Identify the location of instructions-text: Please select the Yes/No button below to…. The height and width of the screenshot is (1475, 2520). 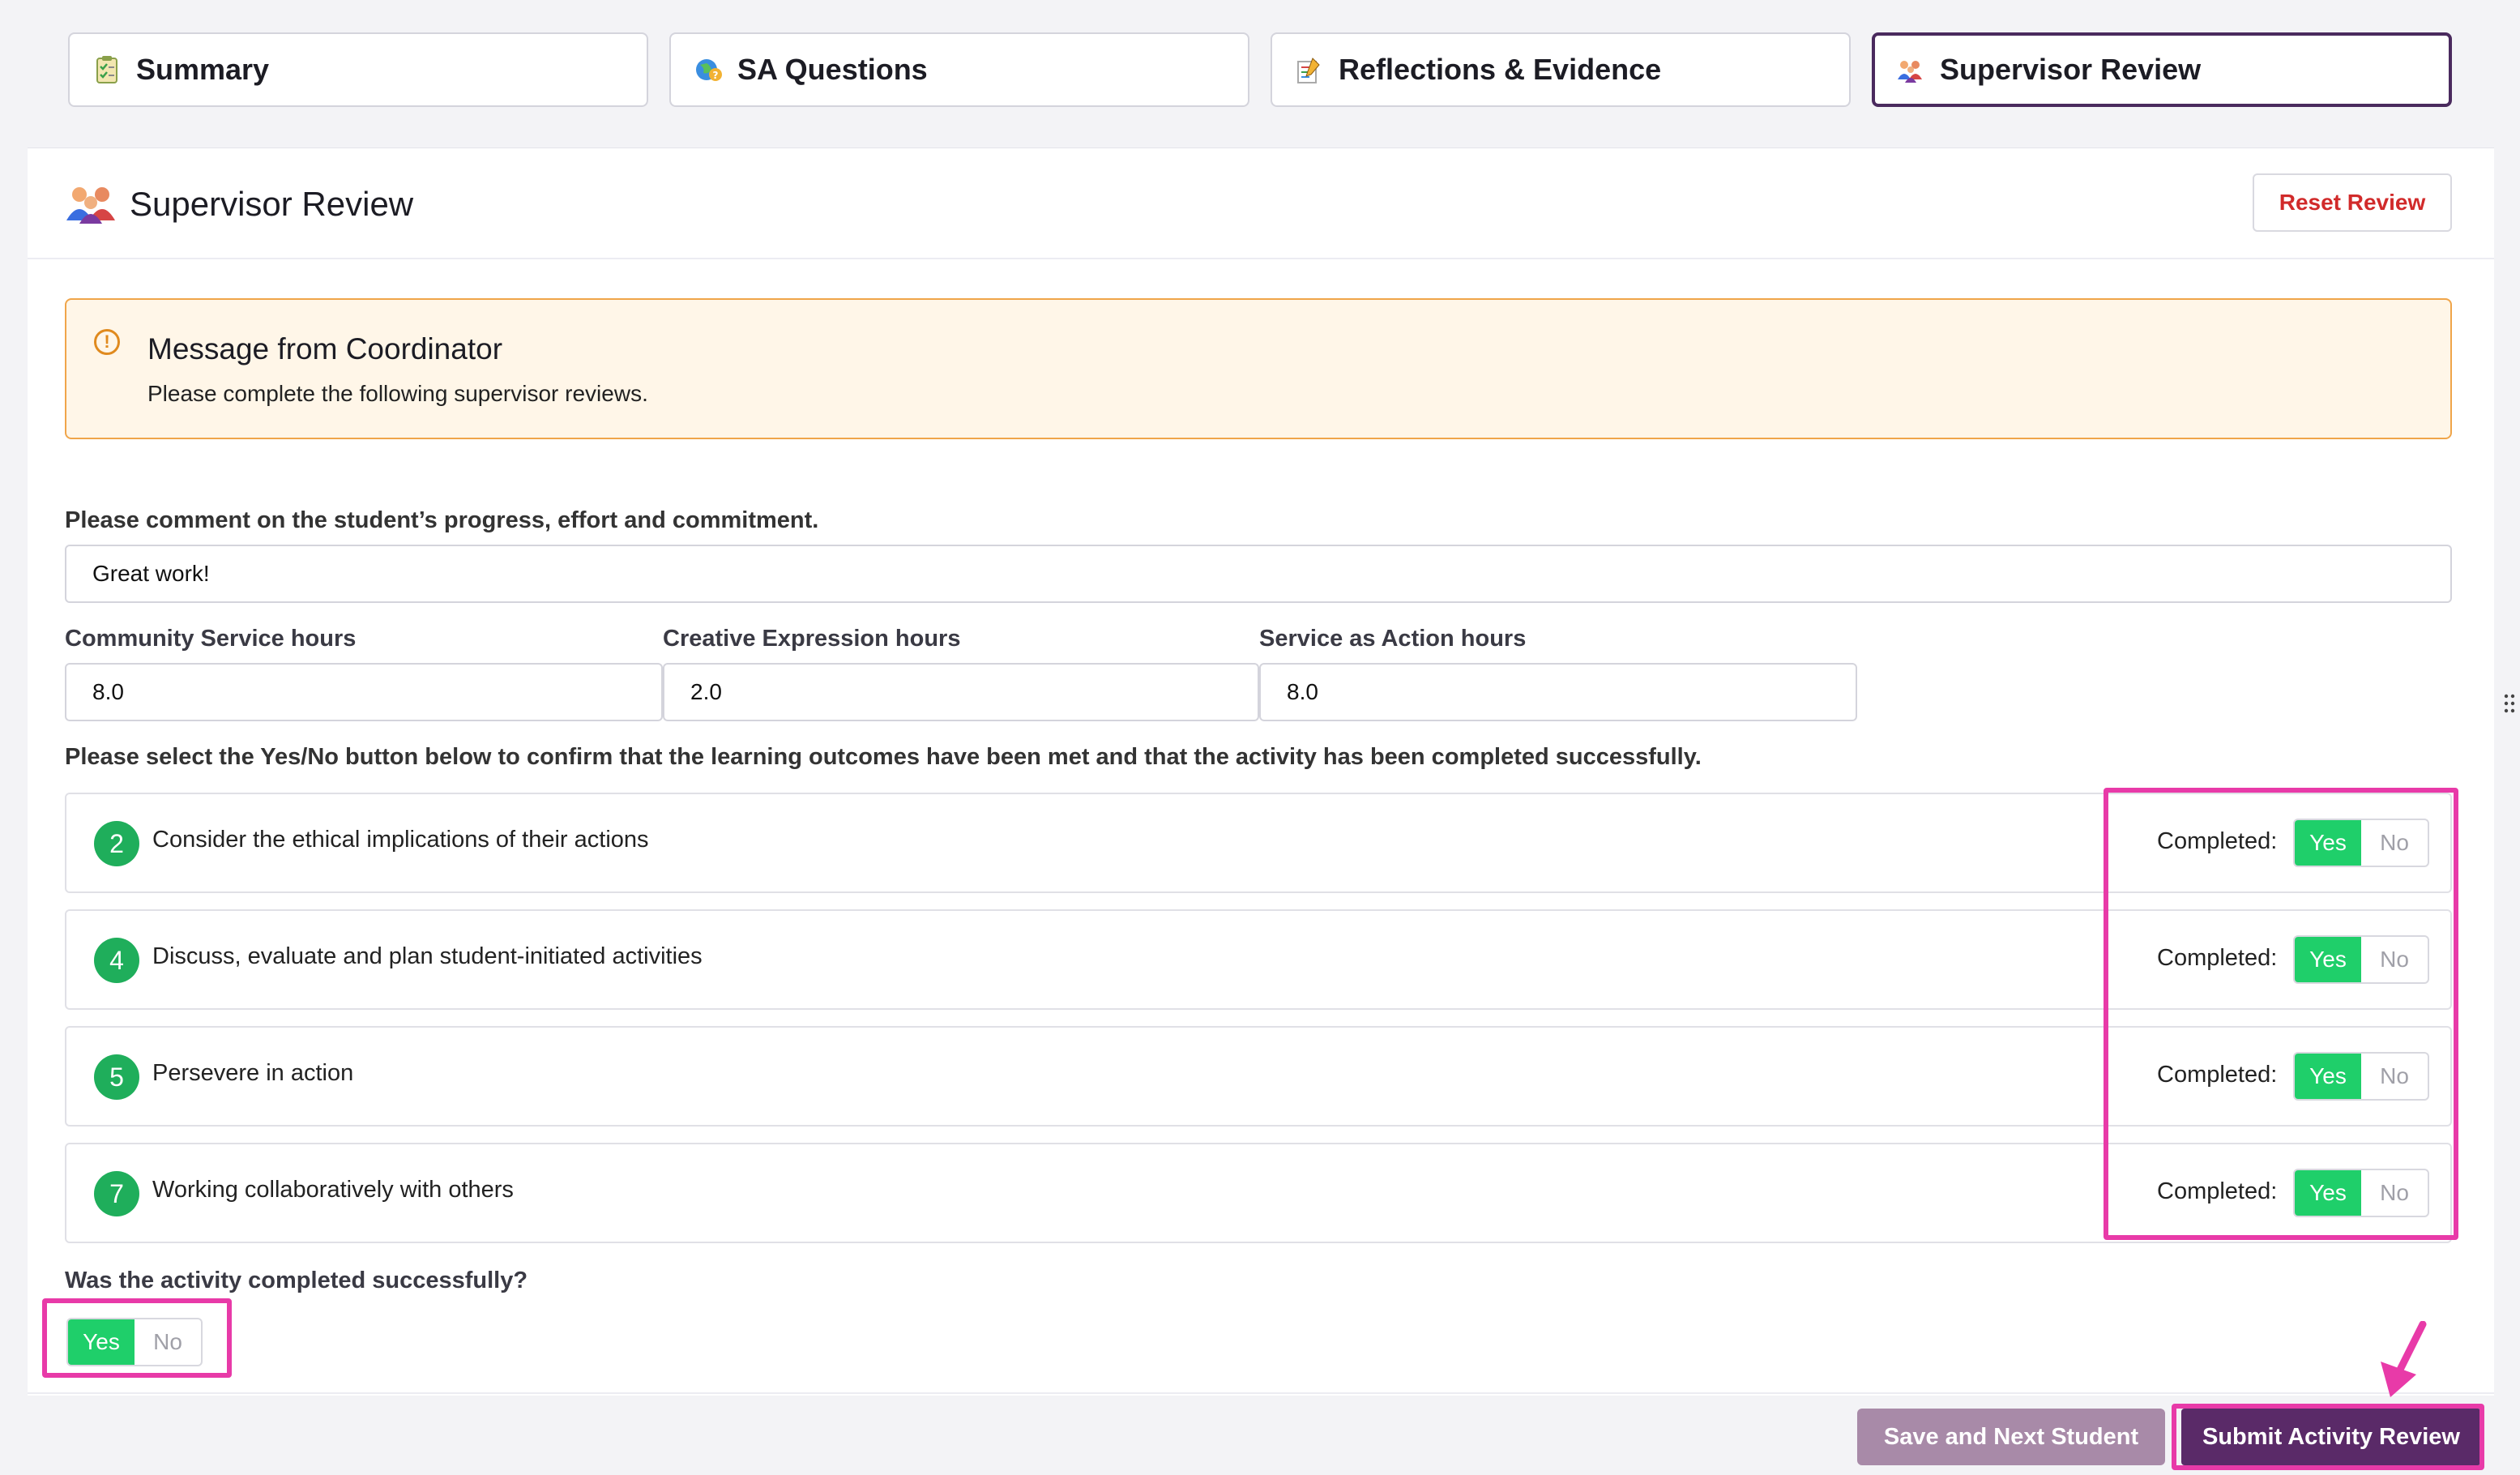
(884, 757).